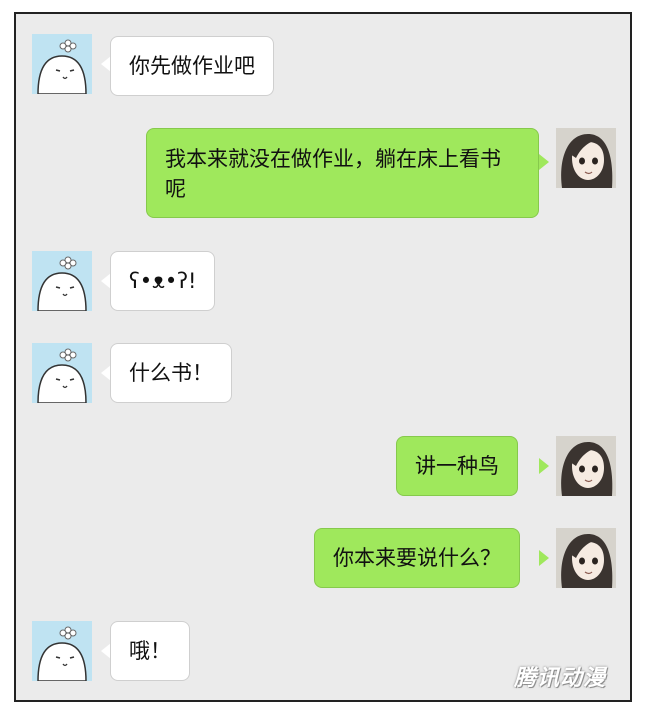 The image size is (650, 717). I want to click on message-bubble: 讲一种鸟, so click(457, 466).